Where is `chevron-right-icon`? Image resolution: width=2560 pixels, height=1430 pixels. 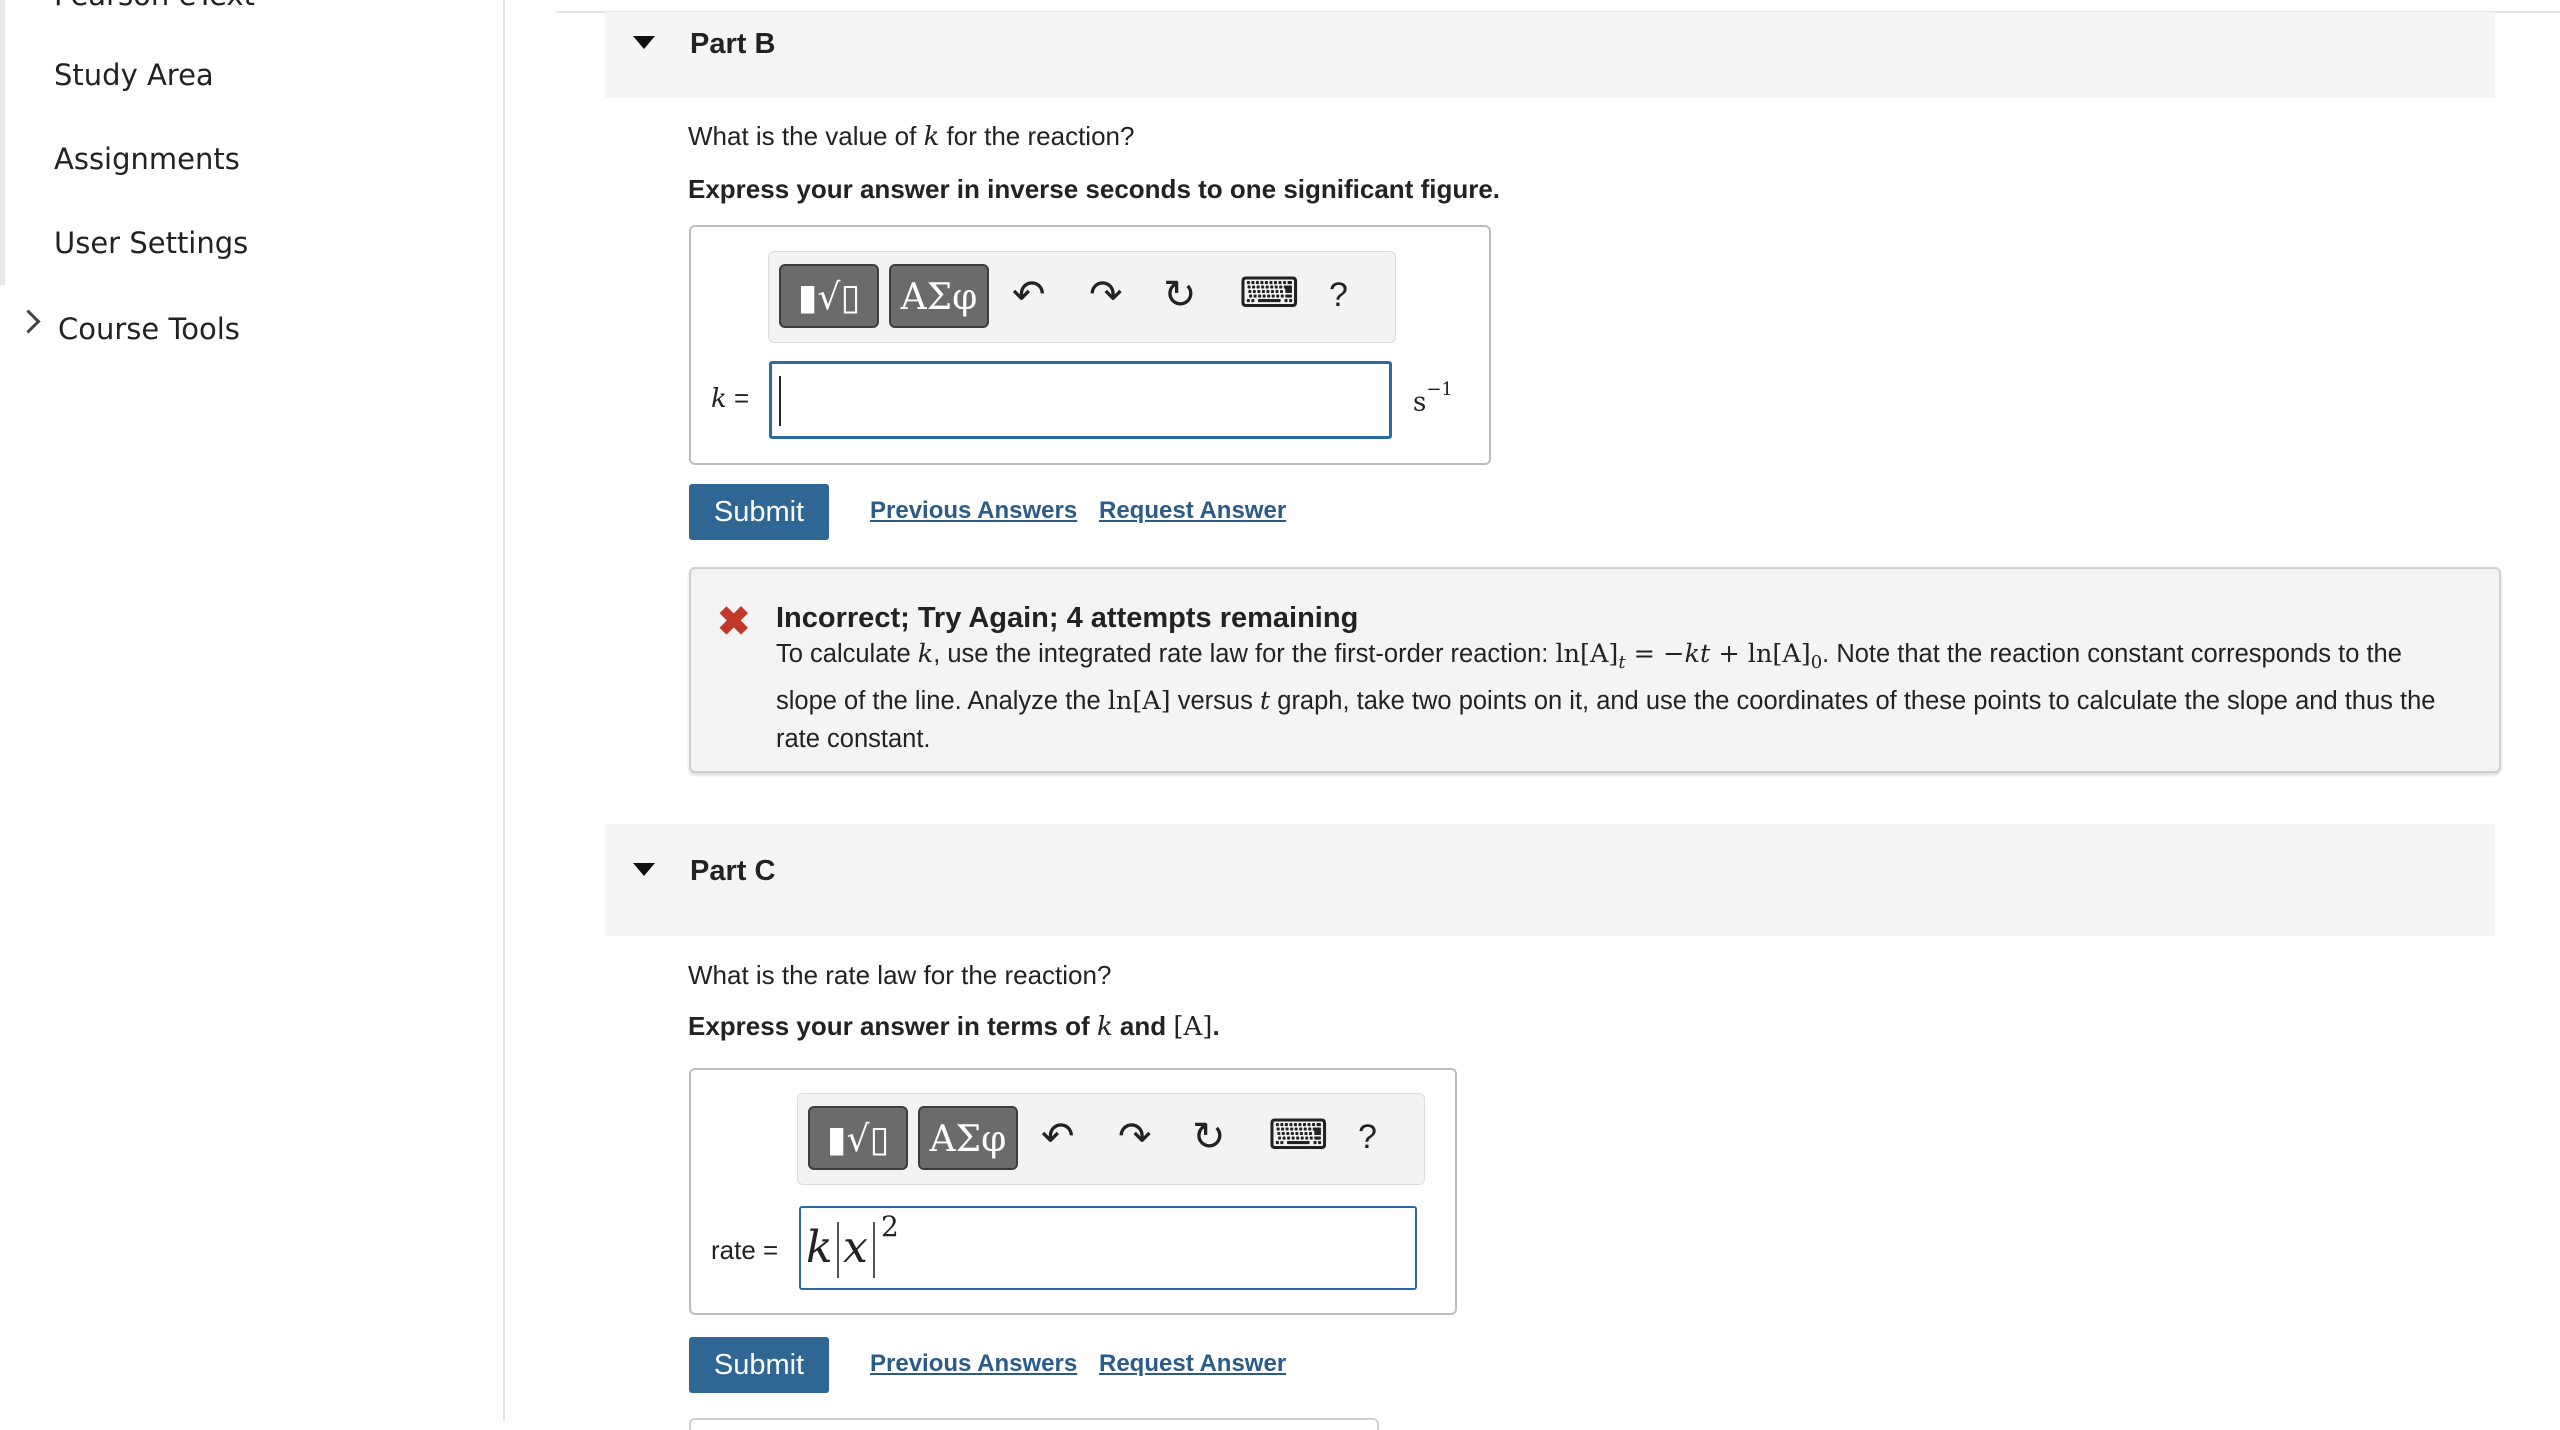 chevron-right-icon is located at coordinates (28, 321).